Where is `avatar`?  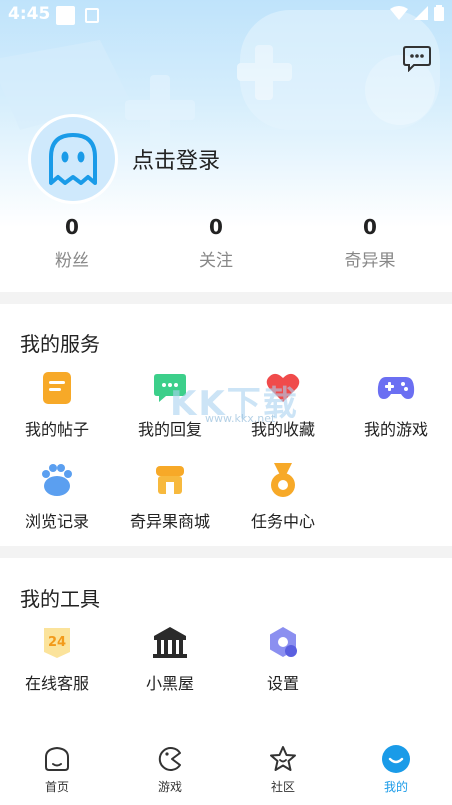
avatar is located at coordinates (73, 159).